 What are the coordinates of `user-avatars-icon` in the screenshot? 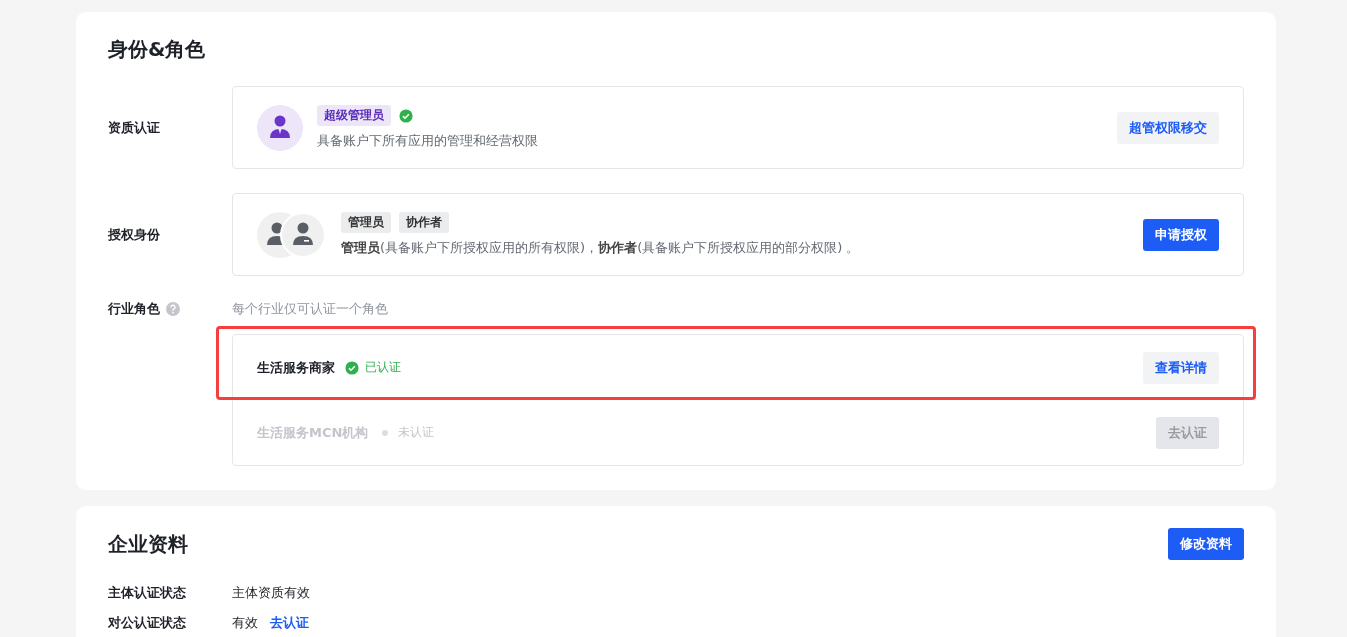 It's located at (292, 234).